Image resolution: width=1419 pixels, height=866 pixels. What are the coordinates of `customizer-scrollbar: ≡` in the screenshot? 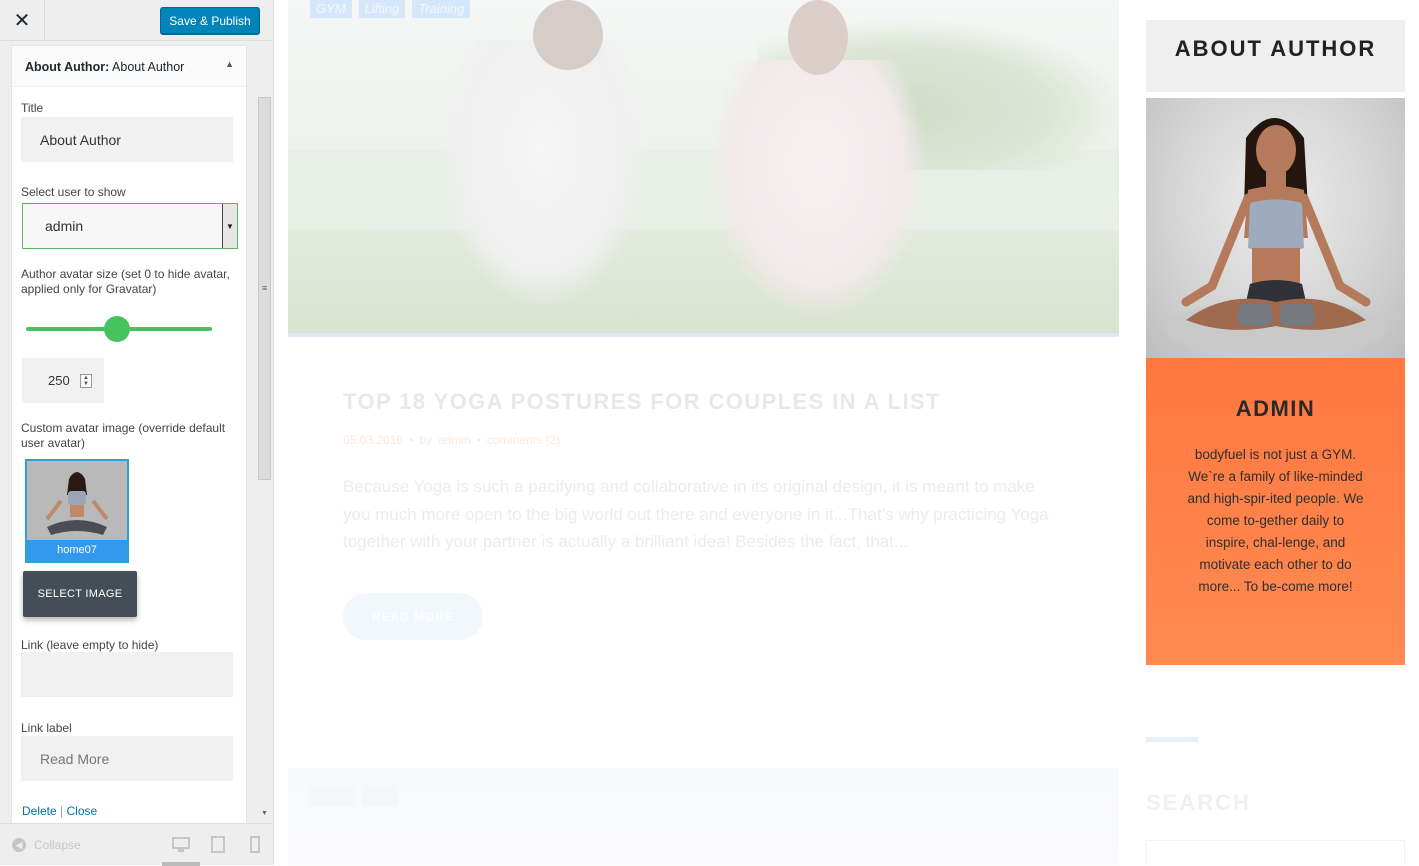 It's located at (264, 288).